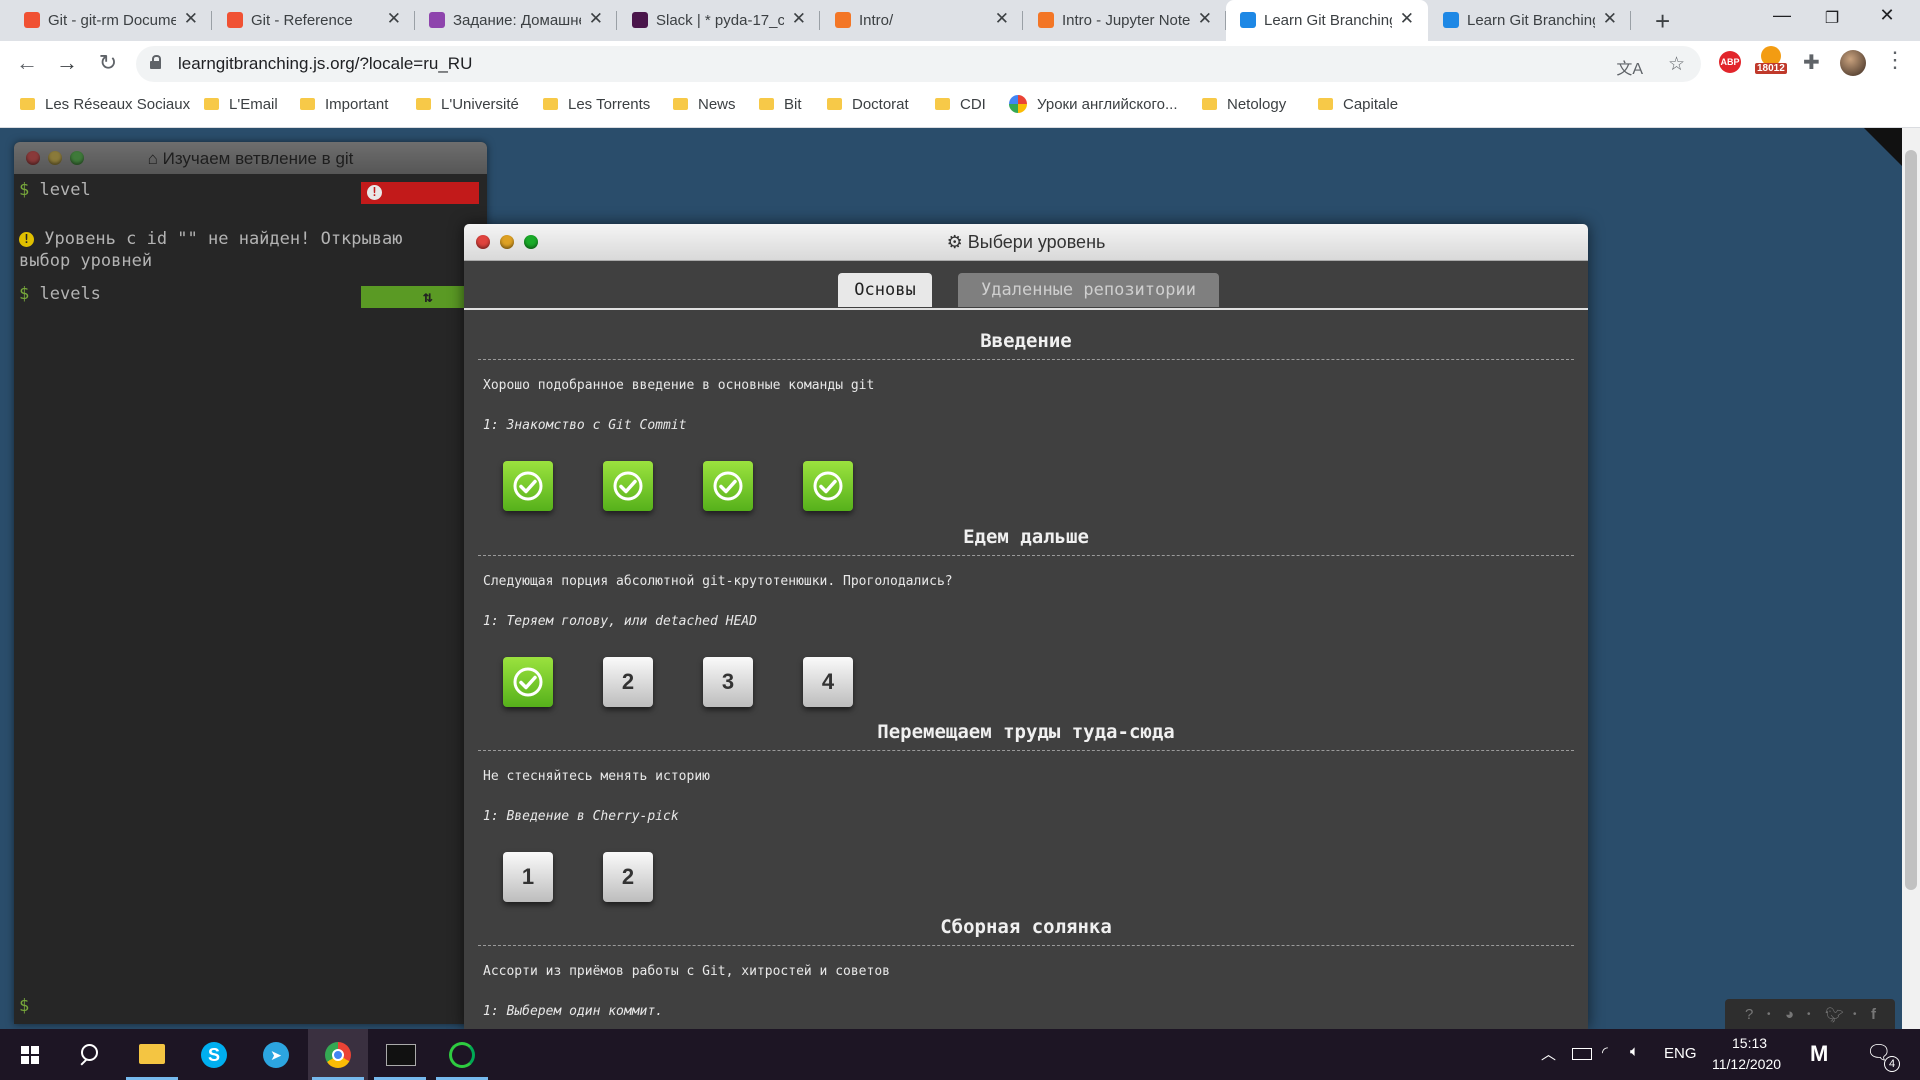  Describe the element at coordinates (65, 190) in the screenshot. I see `command-text: level` at that location.